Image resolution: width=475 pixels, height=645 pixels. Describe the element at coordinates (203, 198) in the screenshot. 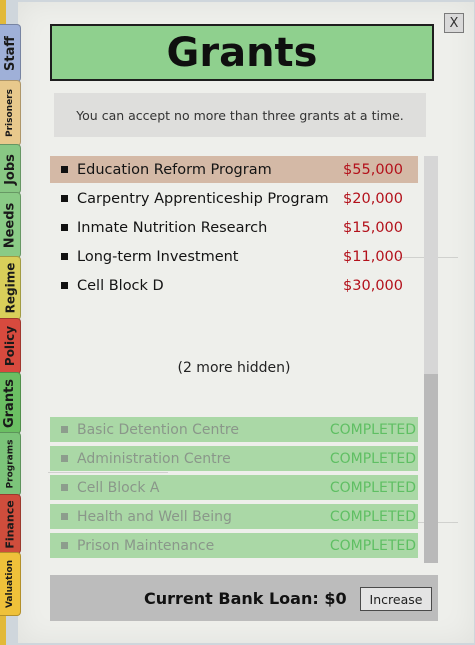

I see `grant-name: Carpentry Apprenticeship Program` at that location.